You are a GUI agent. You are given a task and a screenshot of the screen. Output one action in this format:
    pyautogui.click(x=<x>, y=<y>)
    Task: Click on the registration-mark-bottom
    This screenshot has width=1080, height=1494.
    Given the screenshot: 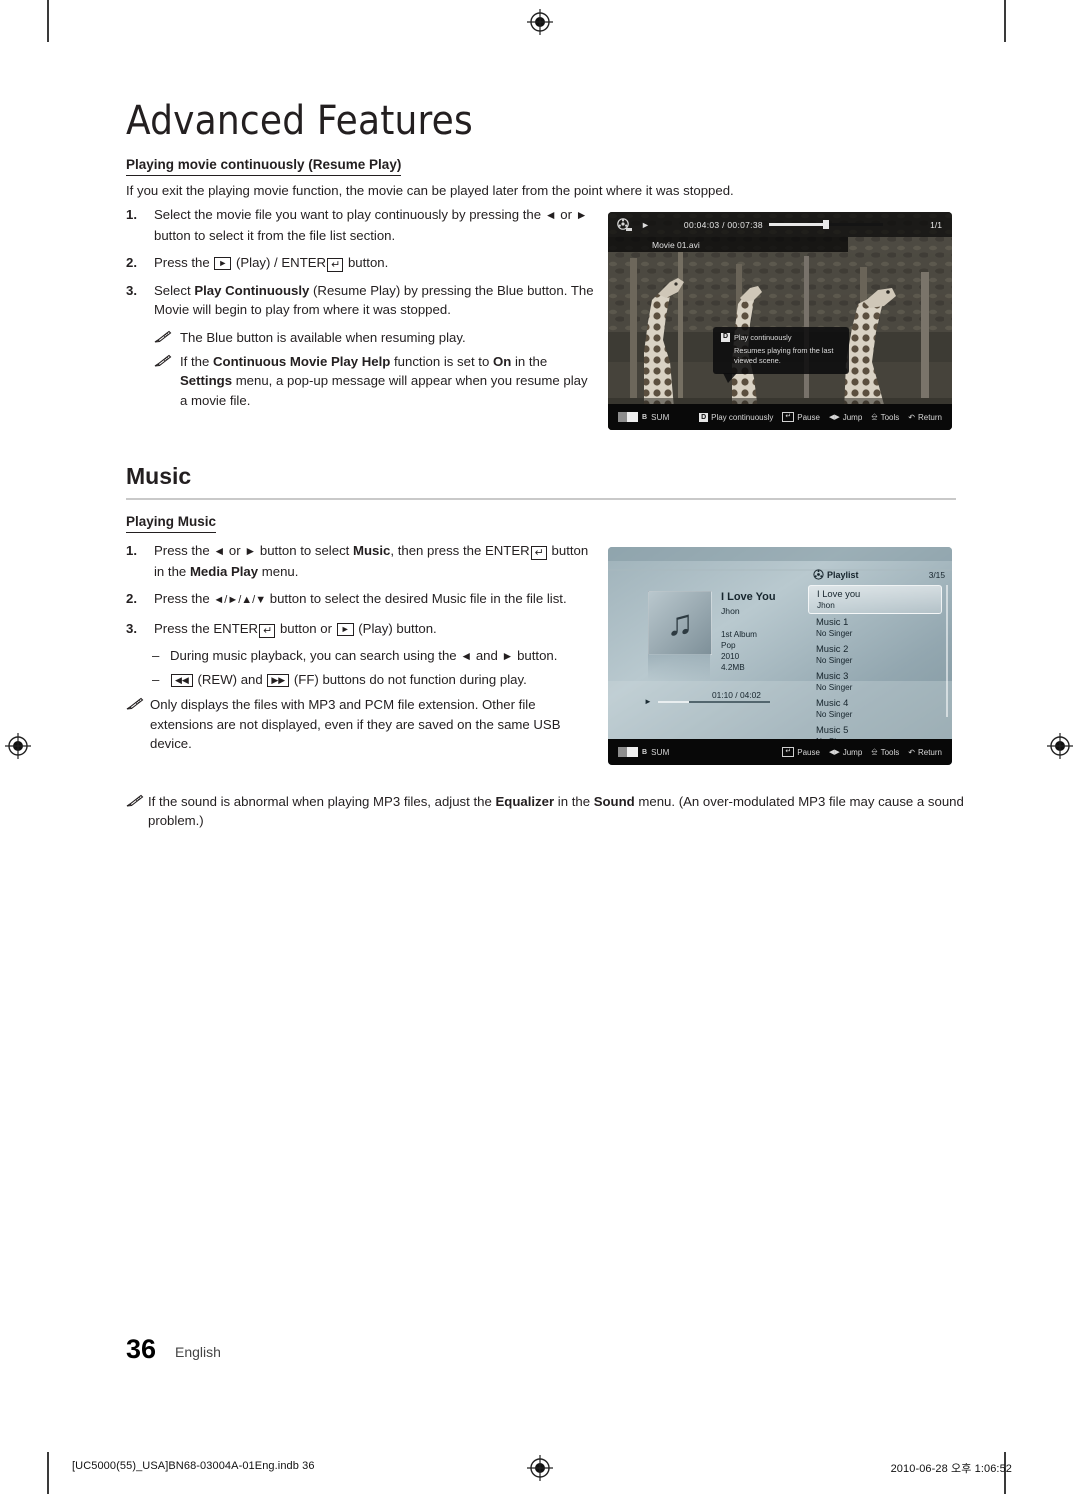 What is the action you would take?
    pyautogui.click(x=540, y=1468)
    